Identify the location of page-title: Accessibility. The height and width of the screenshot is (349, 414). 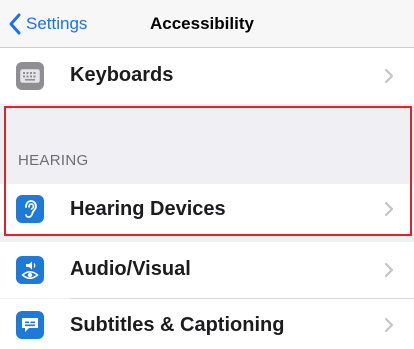
(202, 23).